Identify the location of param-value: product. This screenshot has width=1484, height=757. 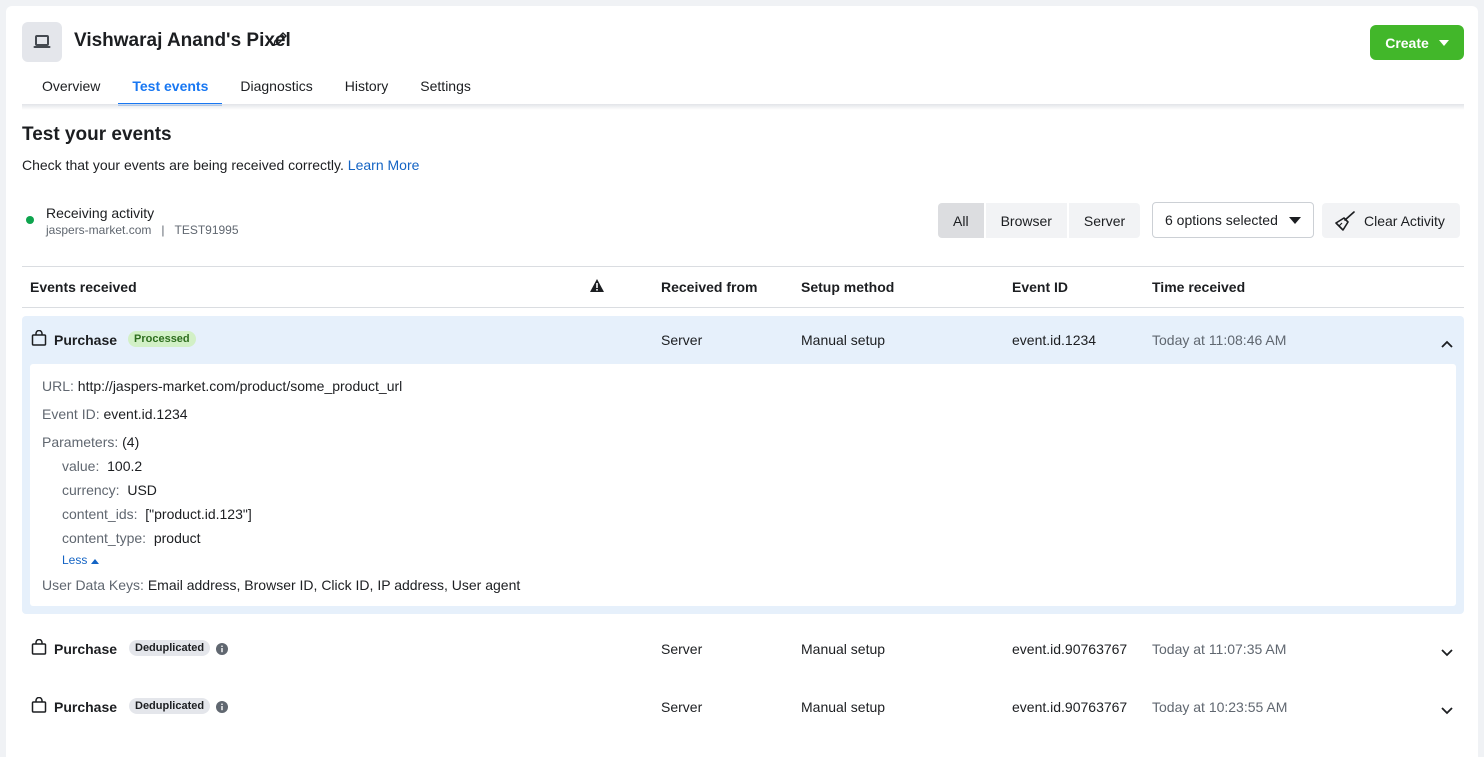
(177, 538).